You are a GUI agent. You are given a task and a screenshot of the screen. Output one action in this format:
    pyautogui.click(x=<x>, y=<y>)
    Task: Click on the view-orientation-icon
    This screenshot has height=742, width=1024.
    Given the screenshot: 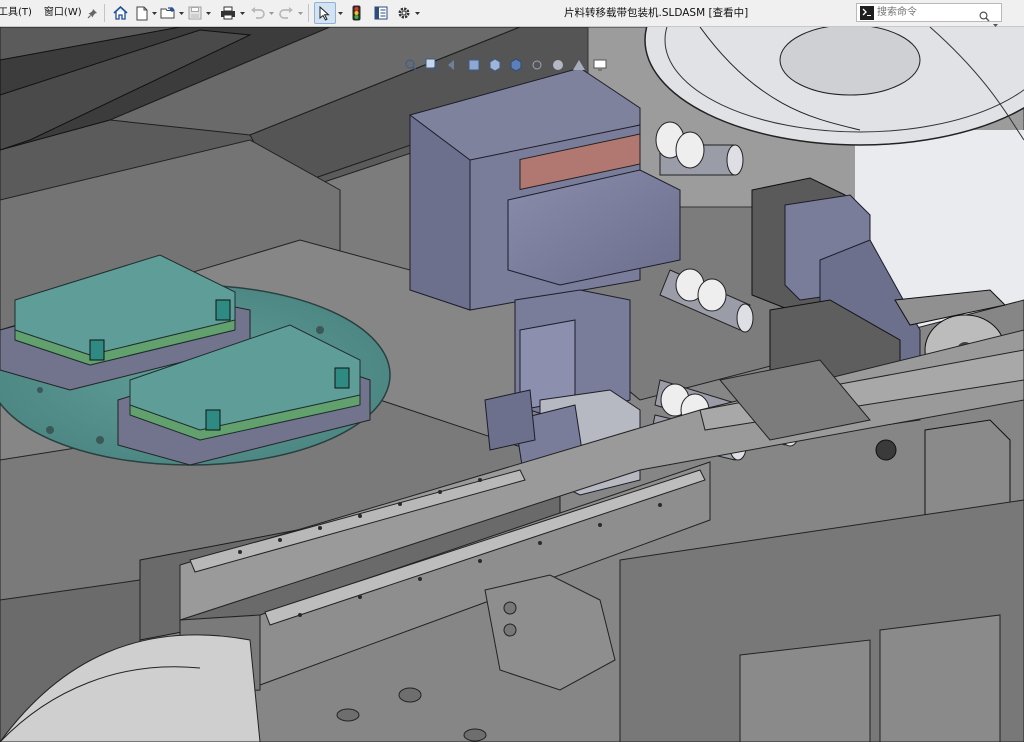 What is the action you would take?
    pyautogui.click(x=495, y=65)
    